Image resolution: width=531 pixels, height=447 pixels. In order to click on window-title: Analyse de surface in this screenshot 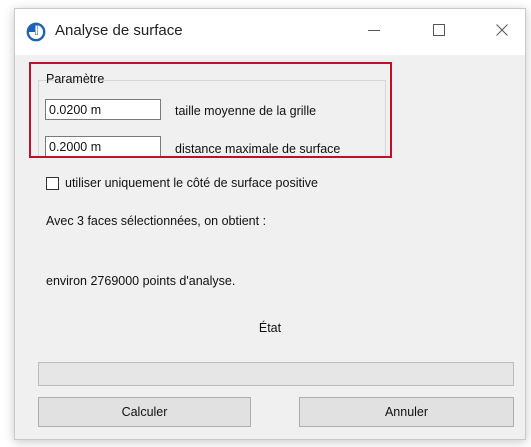, I will do `click(119, 30)`.